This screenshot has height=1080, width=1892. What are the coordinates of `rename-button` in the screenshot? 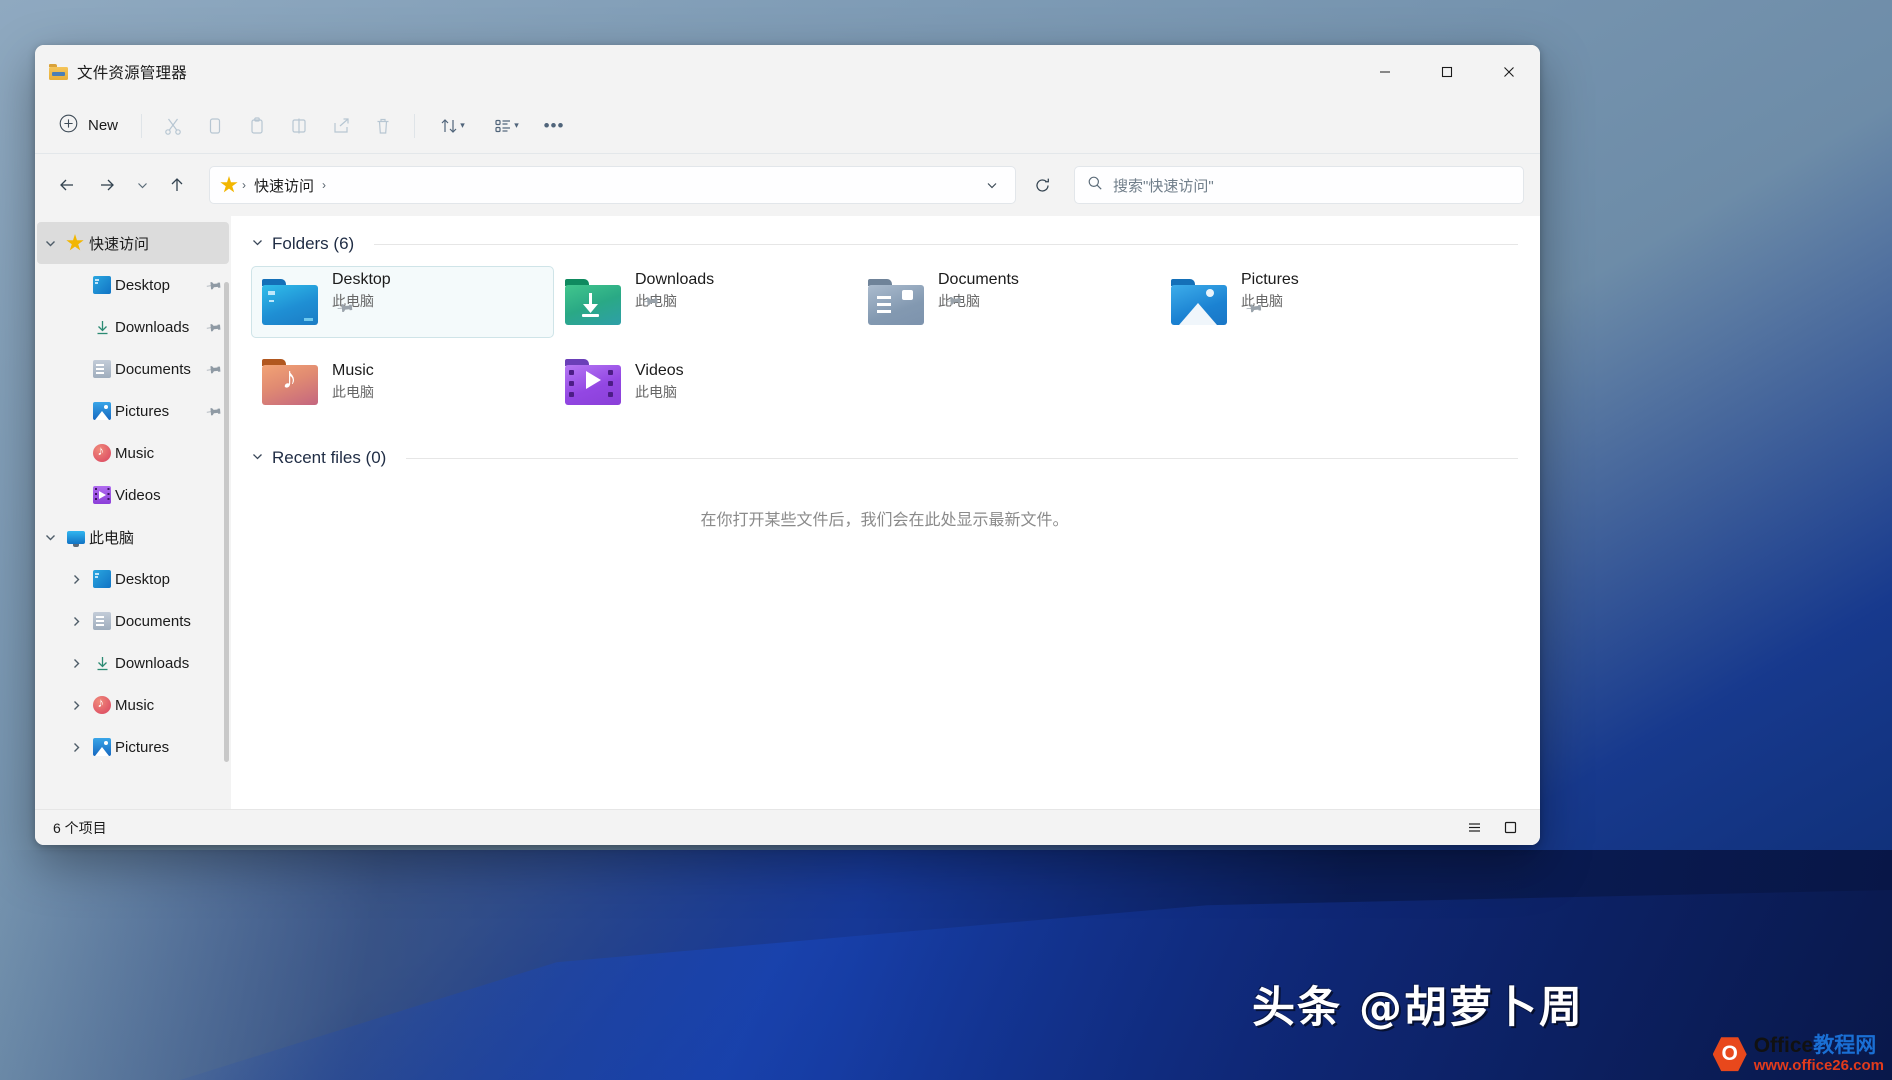 It's located at (299, 126).